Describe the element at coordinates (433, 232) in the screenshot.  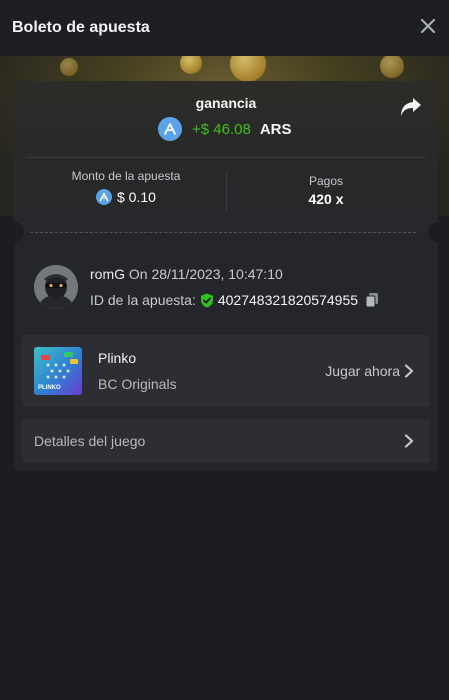
I see `ticket-notch-right` at that location.